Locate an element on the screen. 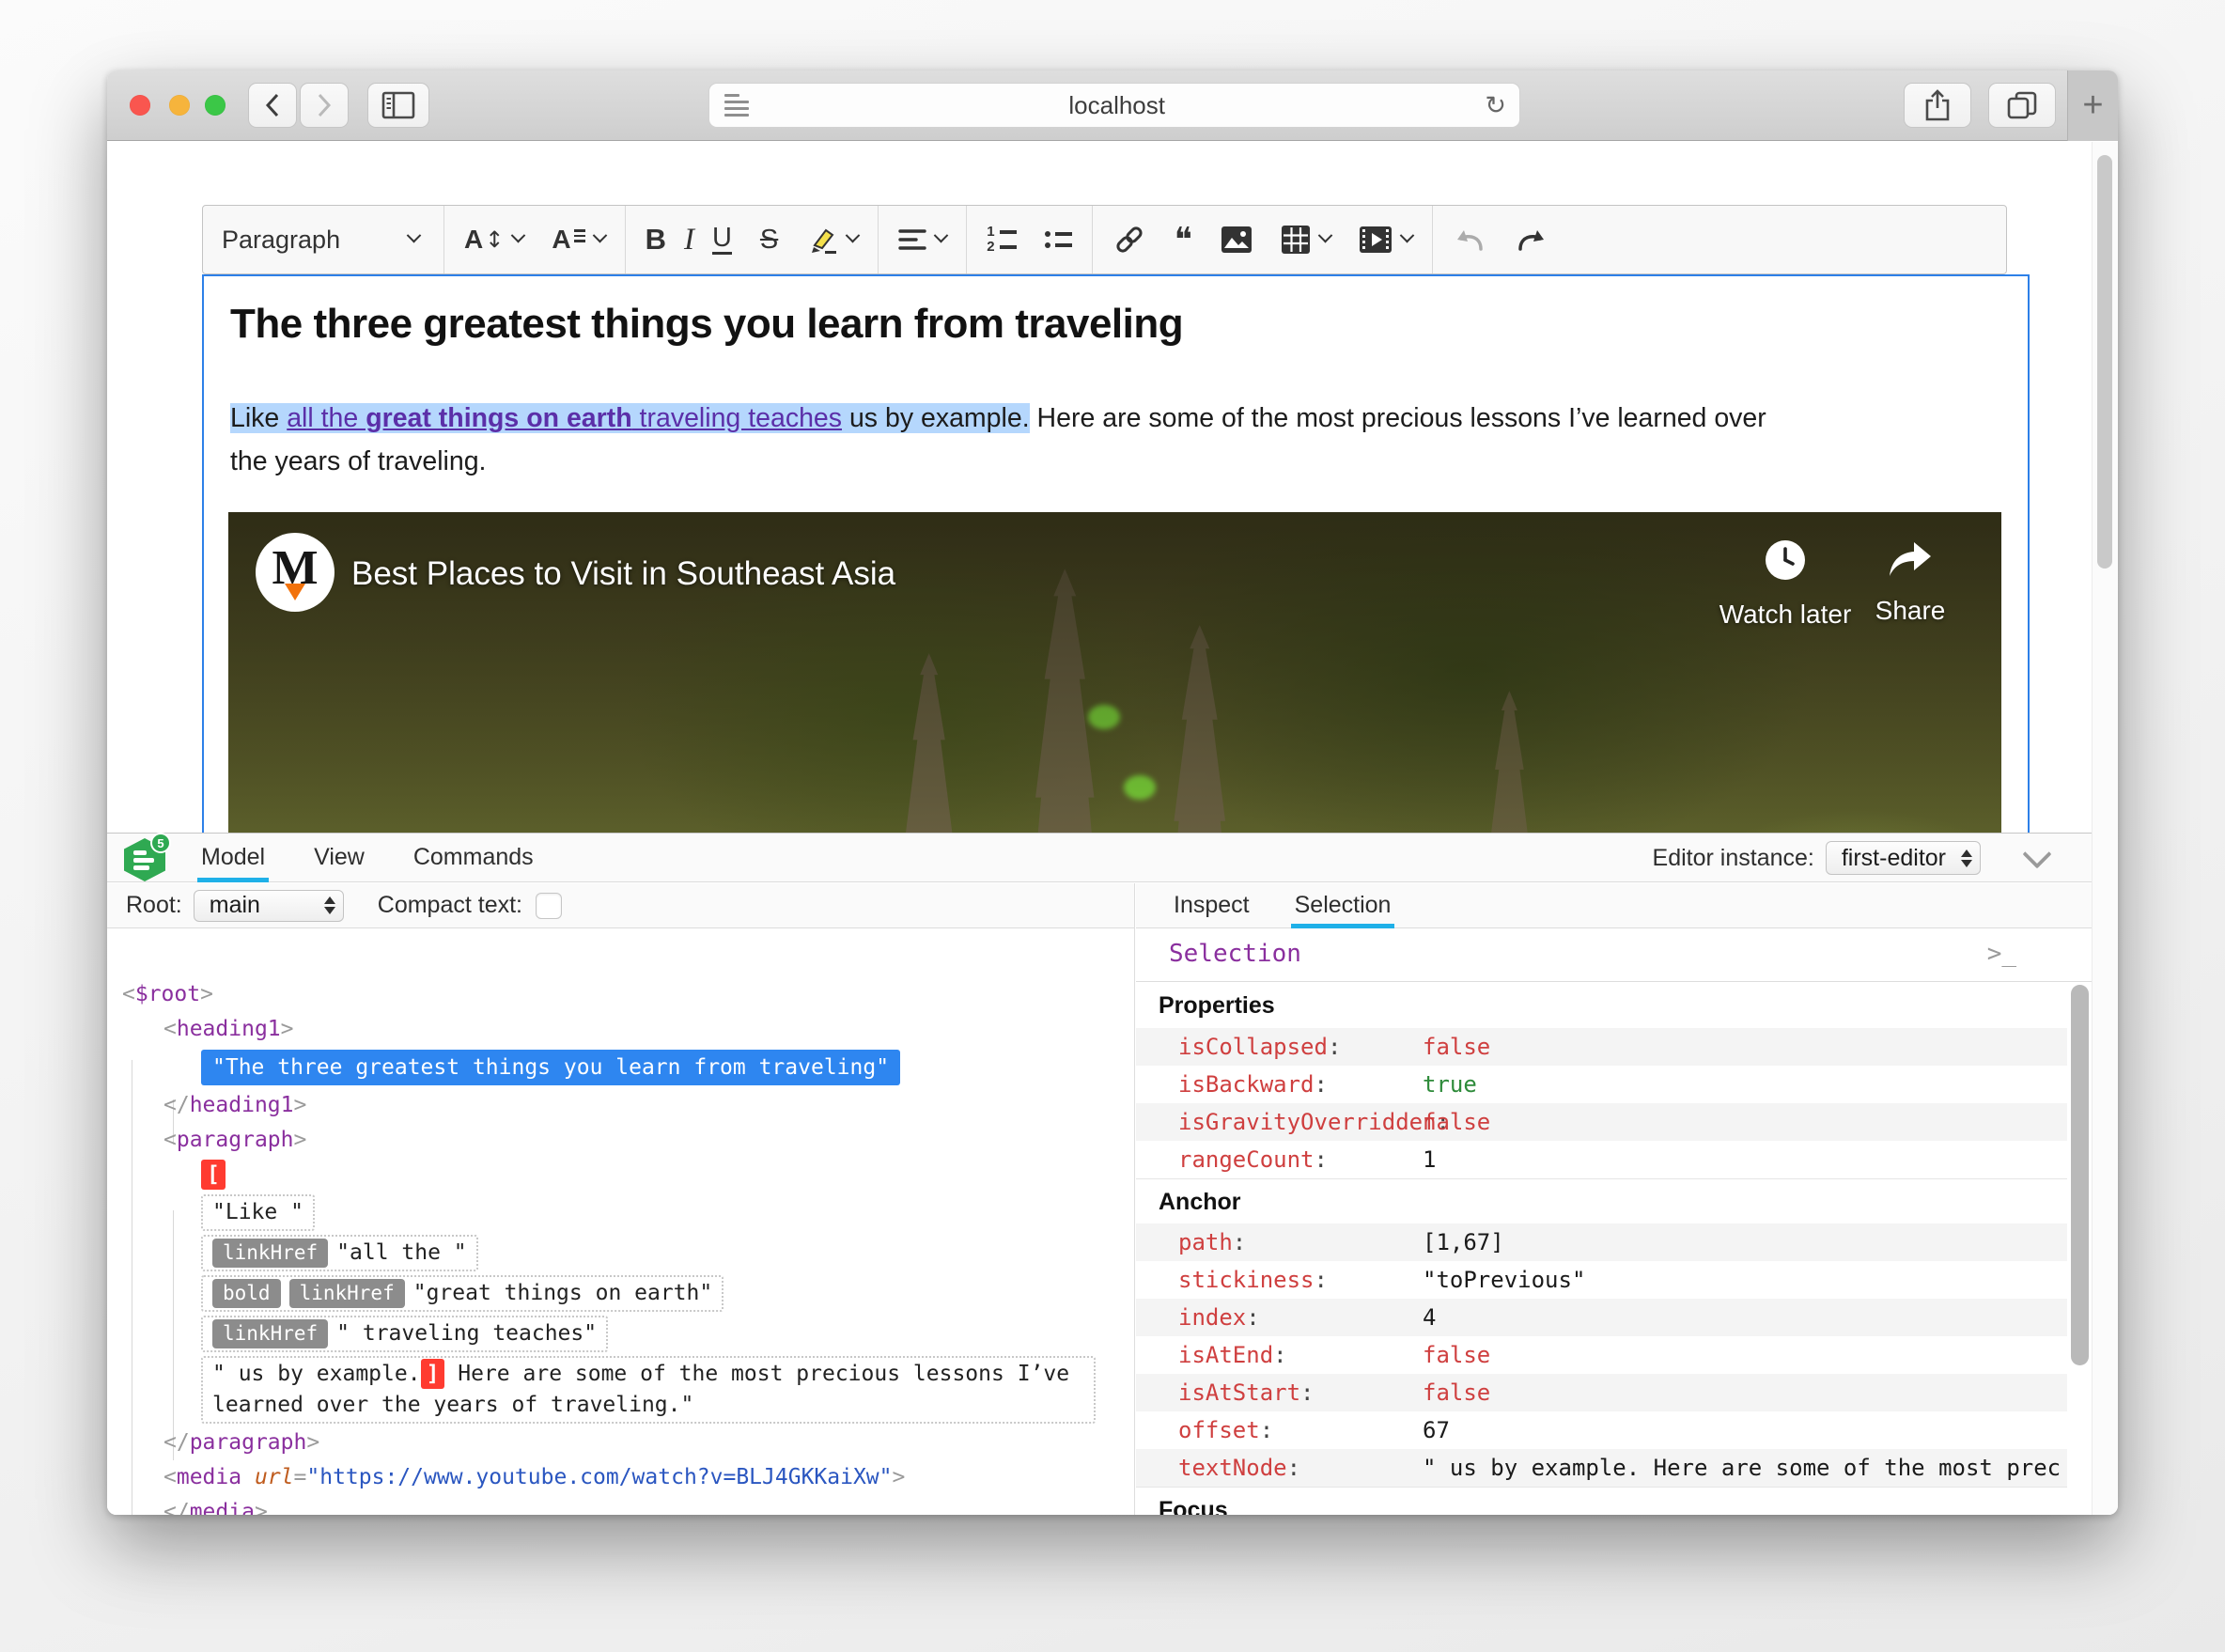  tree-node-paragraph: </paragraph> is located at coordinates (241, 1442).